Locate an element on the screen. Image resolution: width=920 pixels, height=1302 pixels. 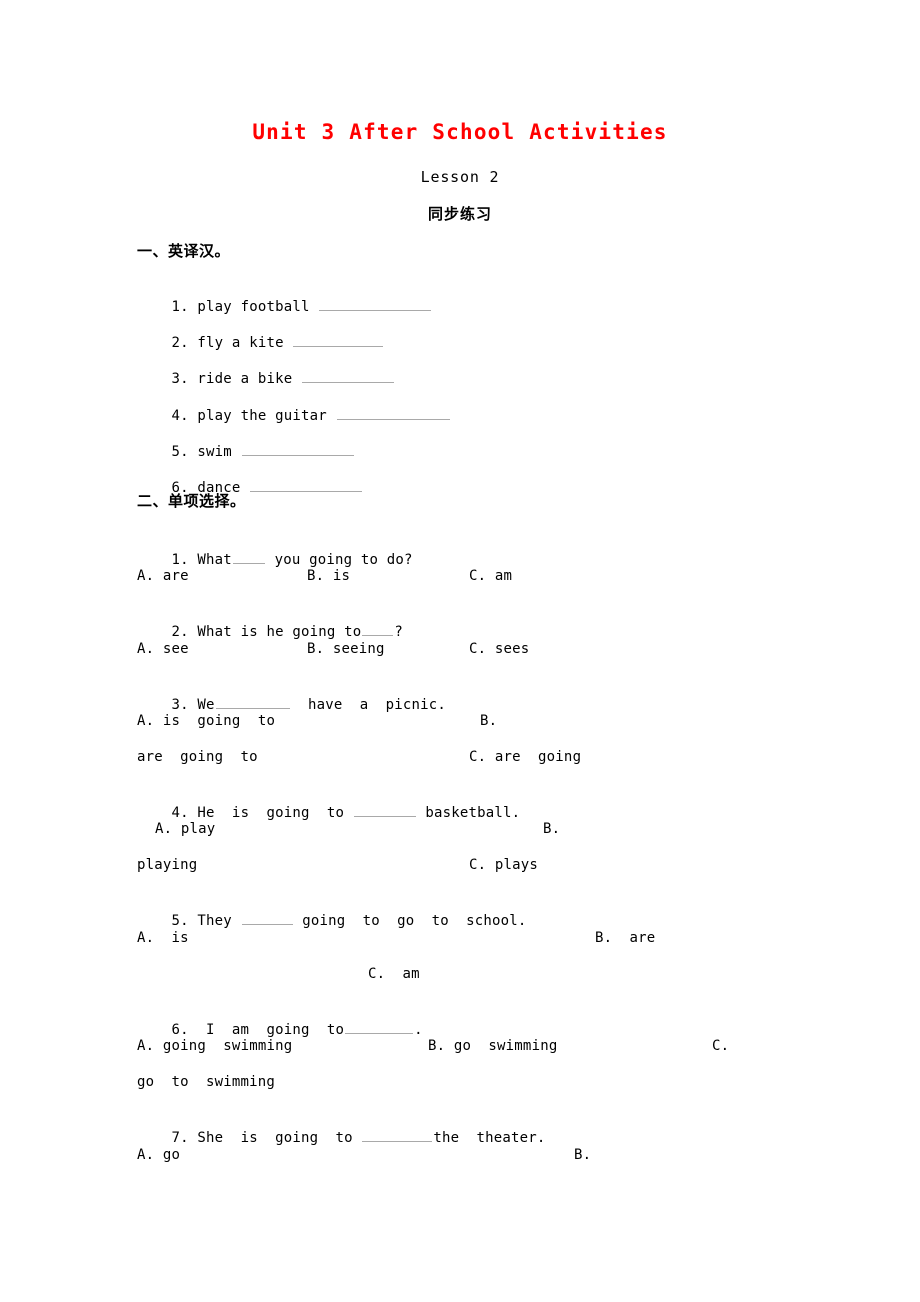
option-c: C. sees is located at coordinates (499, 649).